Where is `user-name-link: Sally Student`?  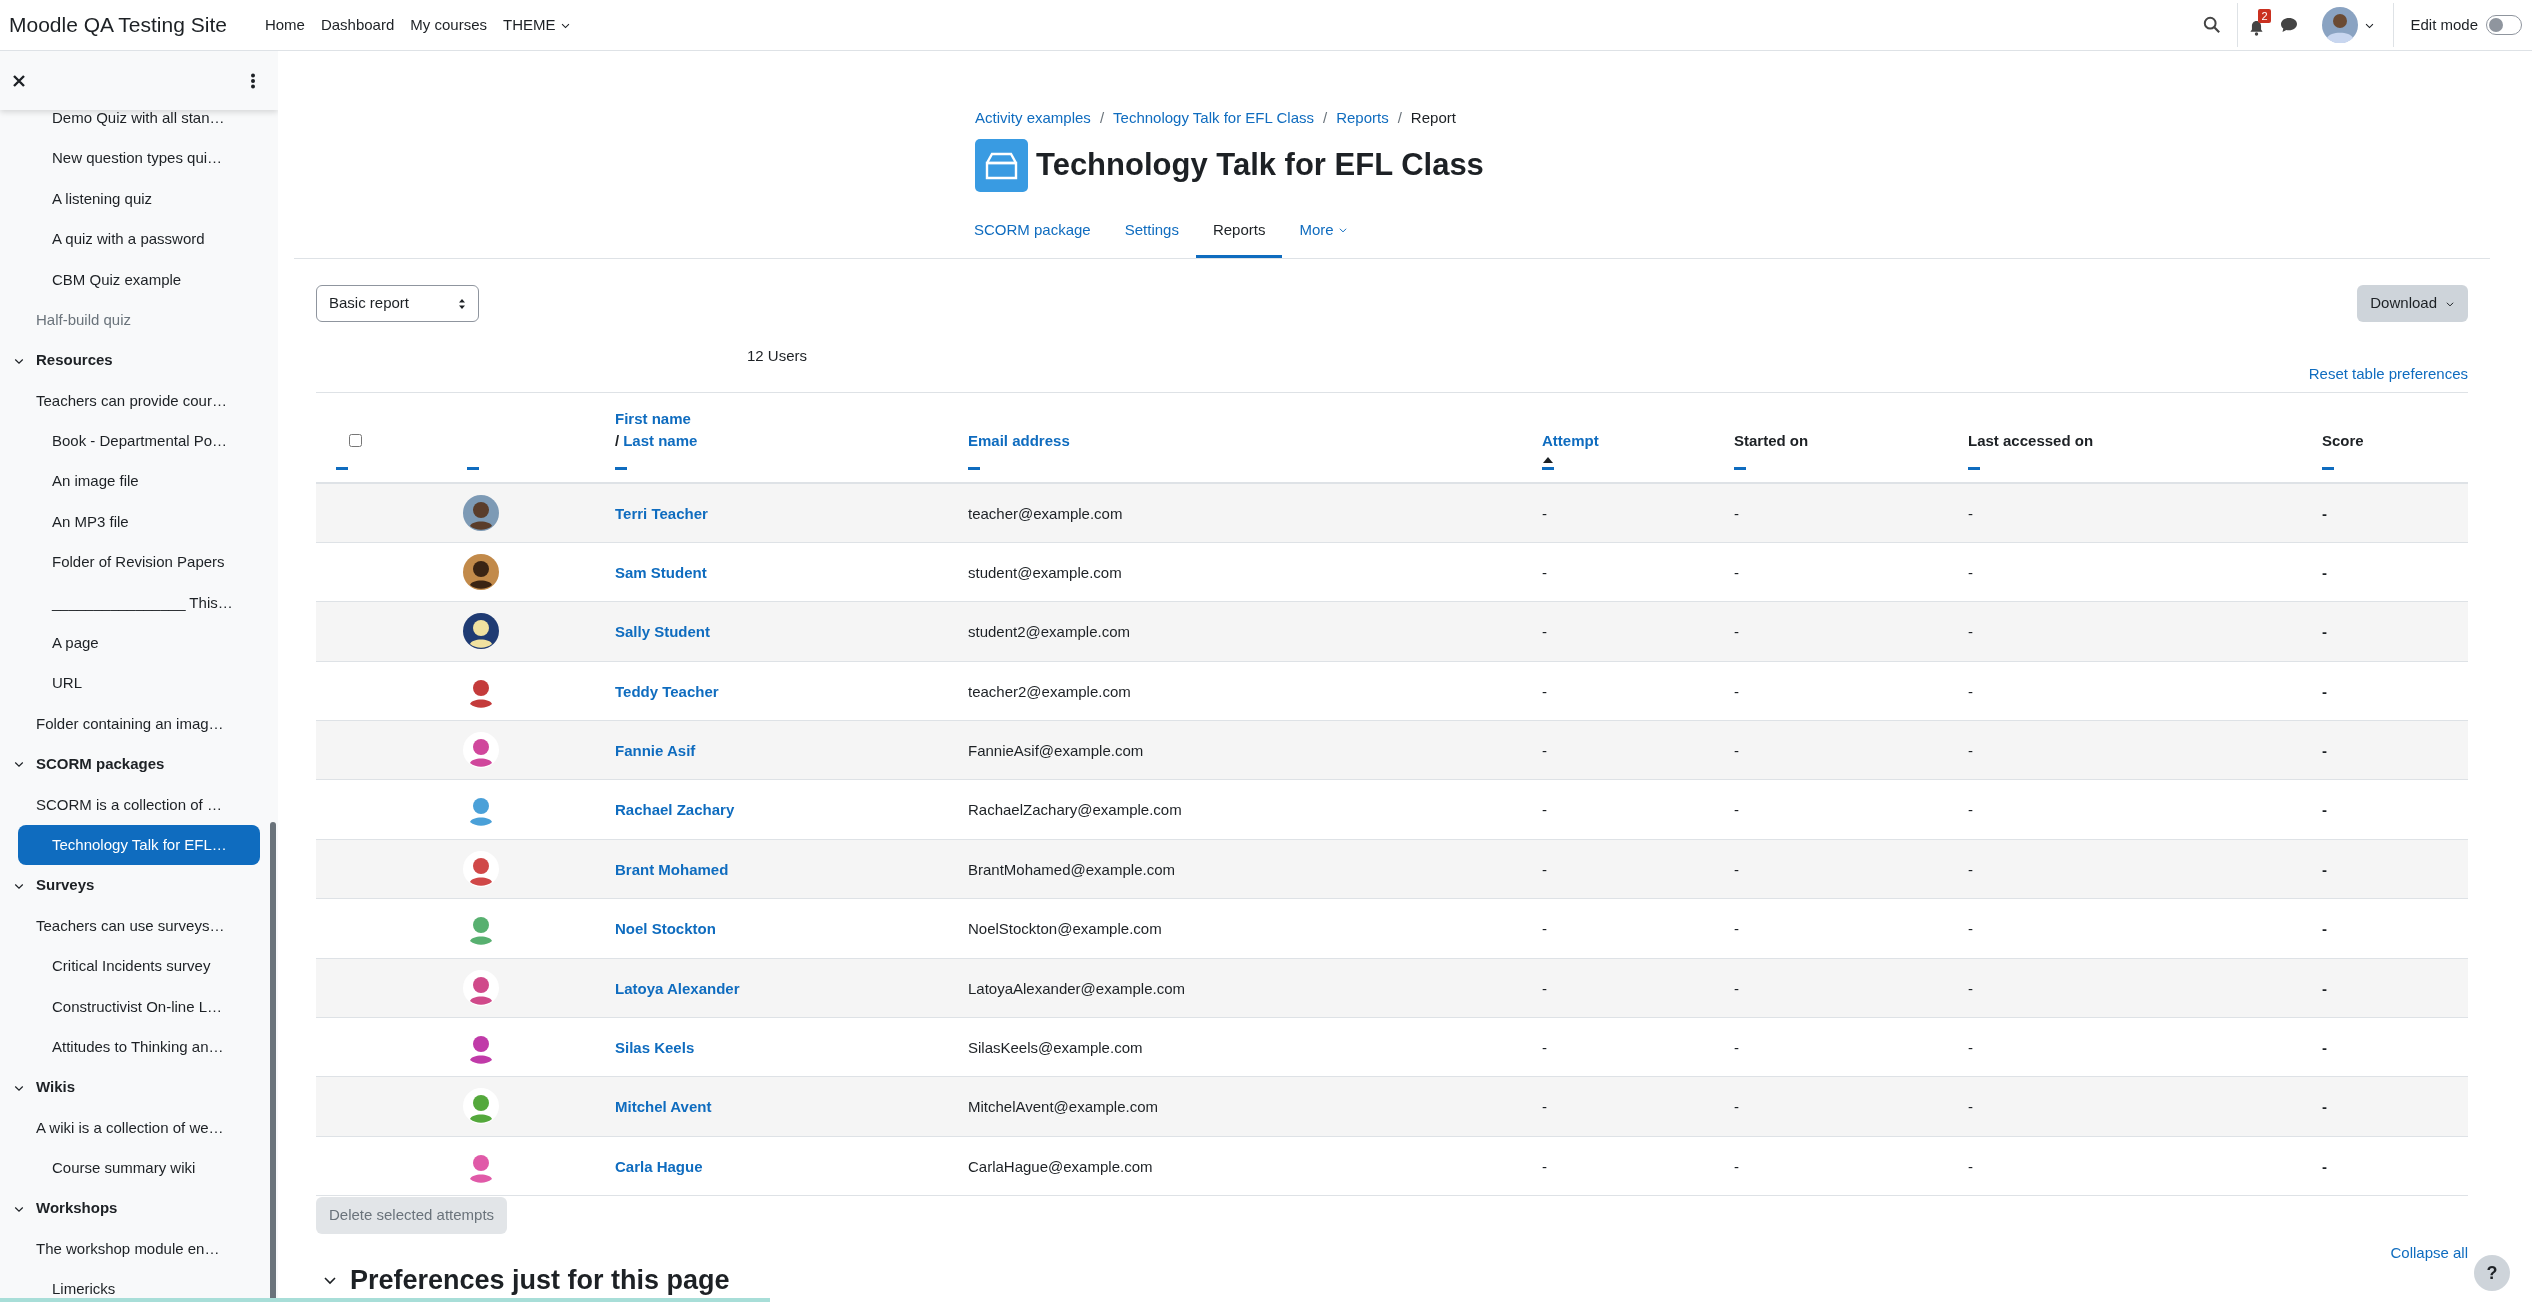 user-name-link: Sally Student is located at coordinates (663, 632).